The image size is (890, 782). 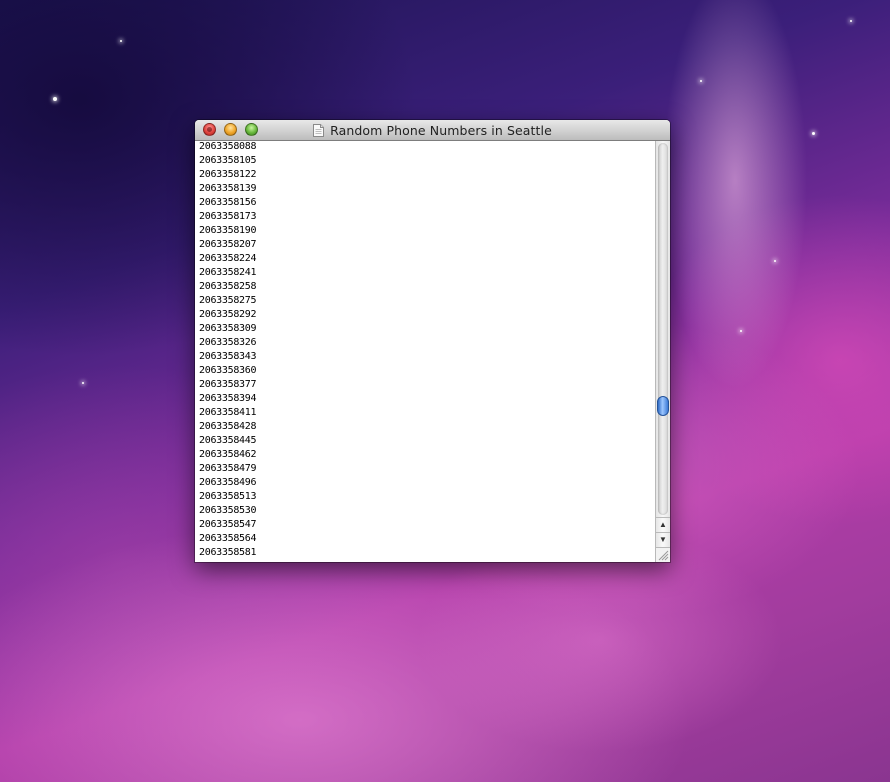 What do you see at coordinates (228, 202) in the screenshot?
I see `text-line: 2063358156` at bounding box center [228, 202].